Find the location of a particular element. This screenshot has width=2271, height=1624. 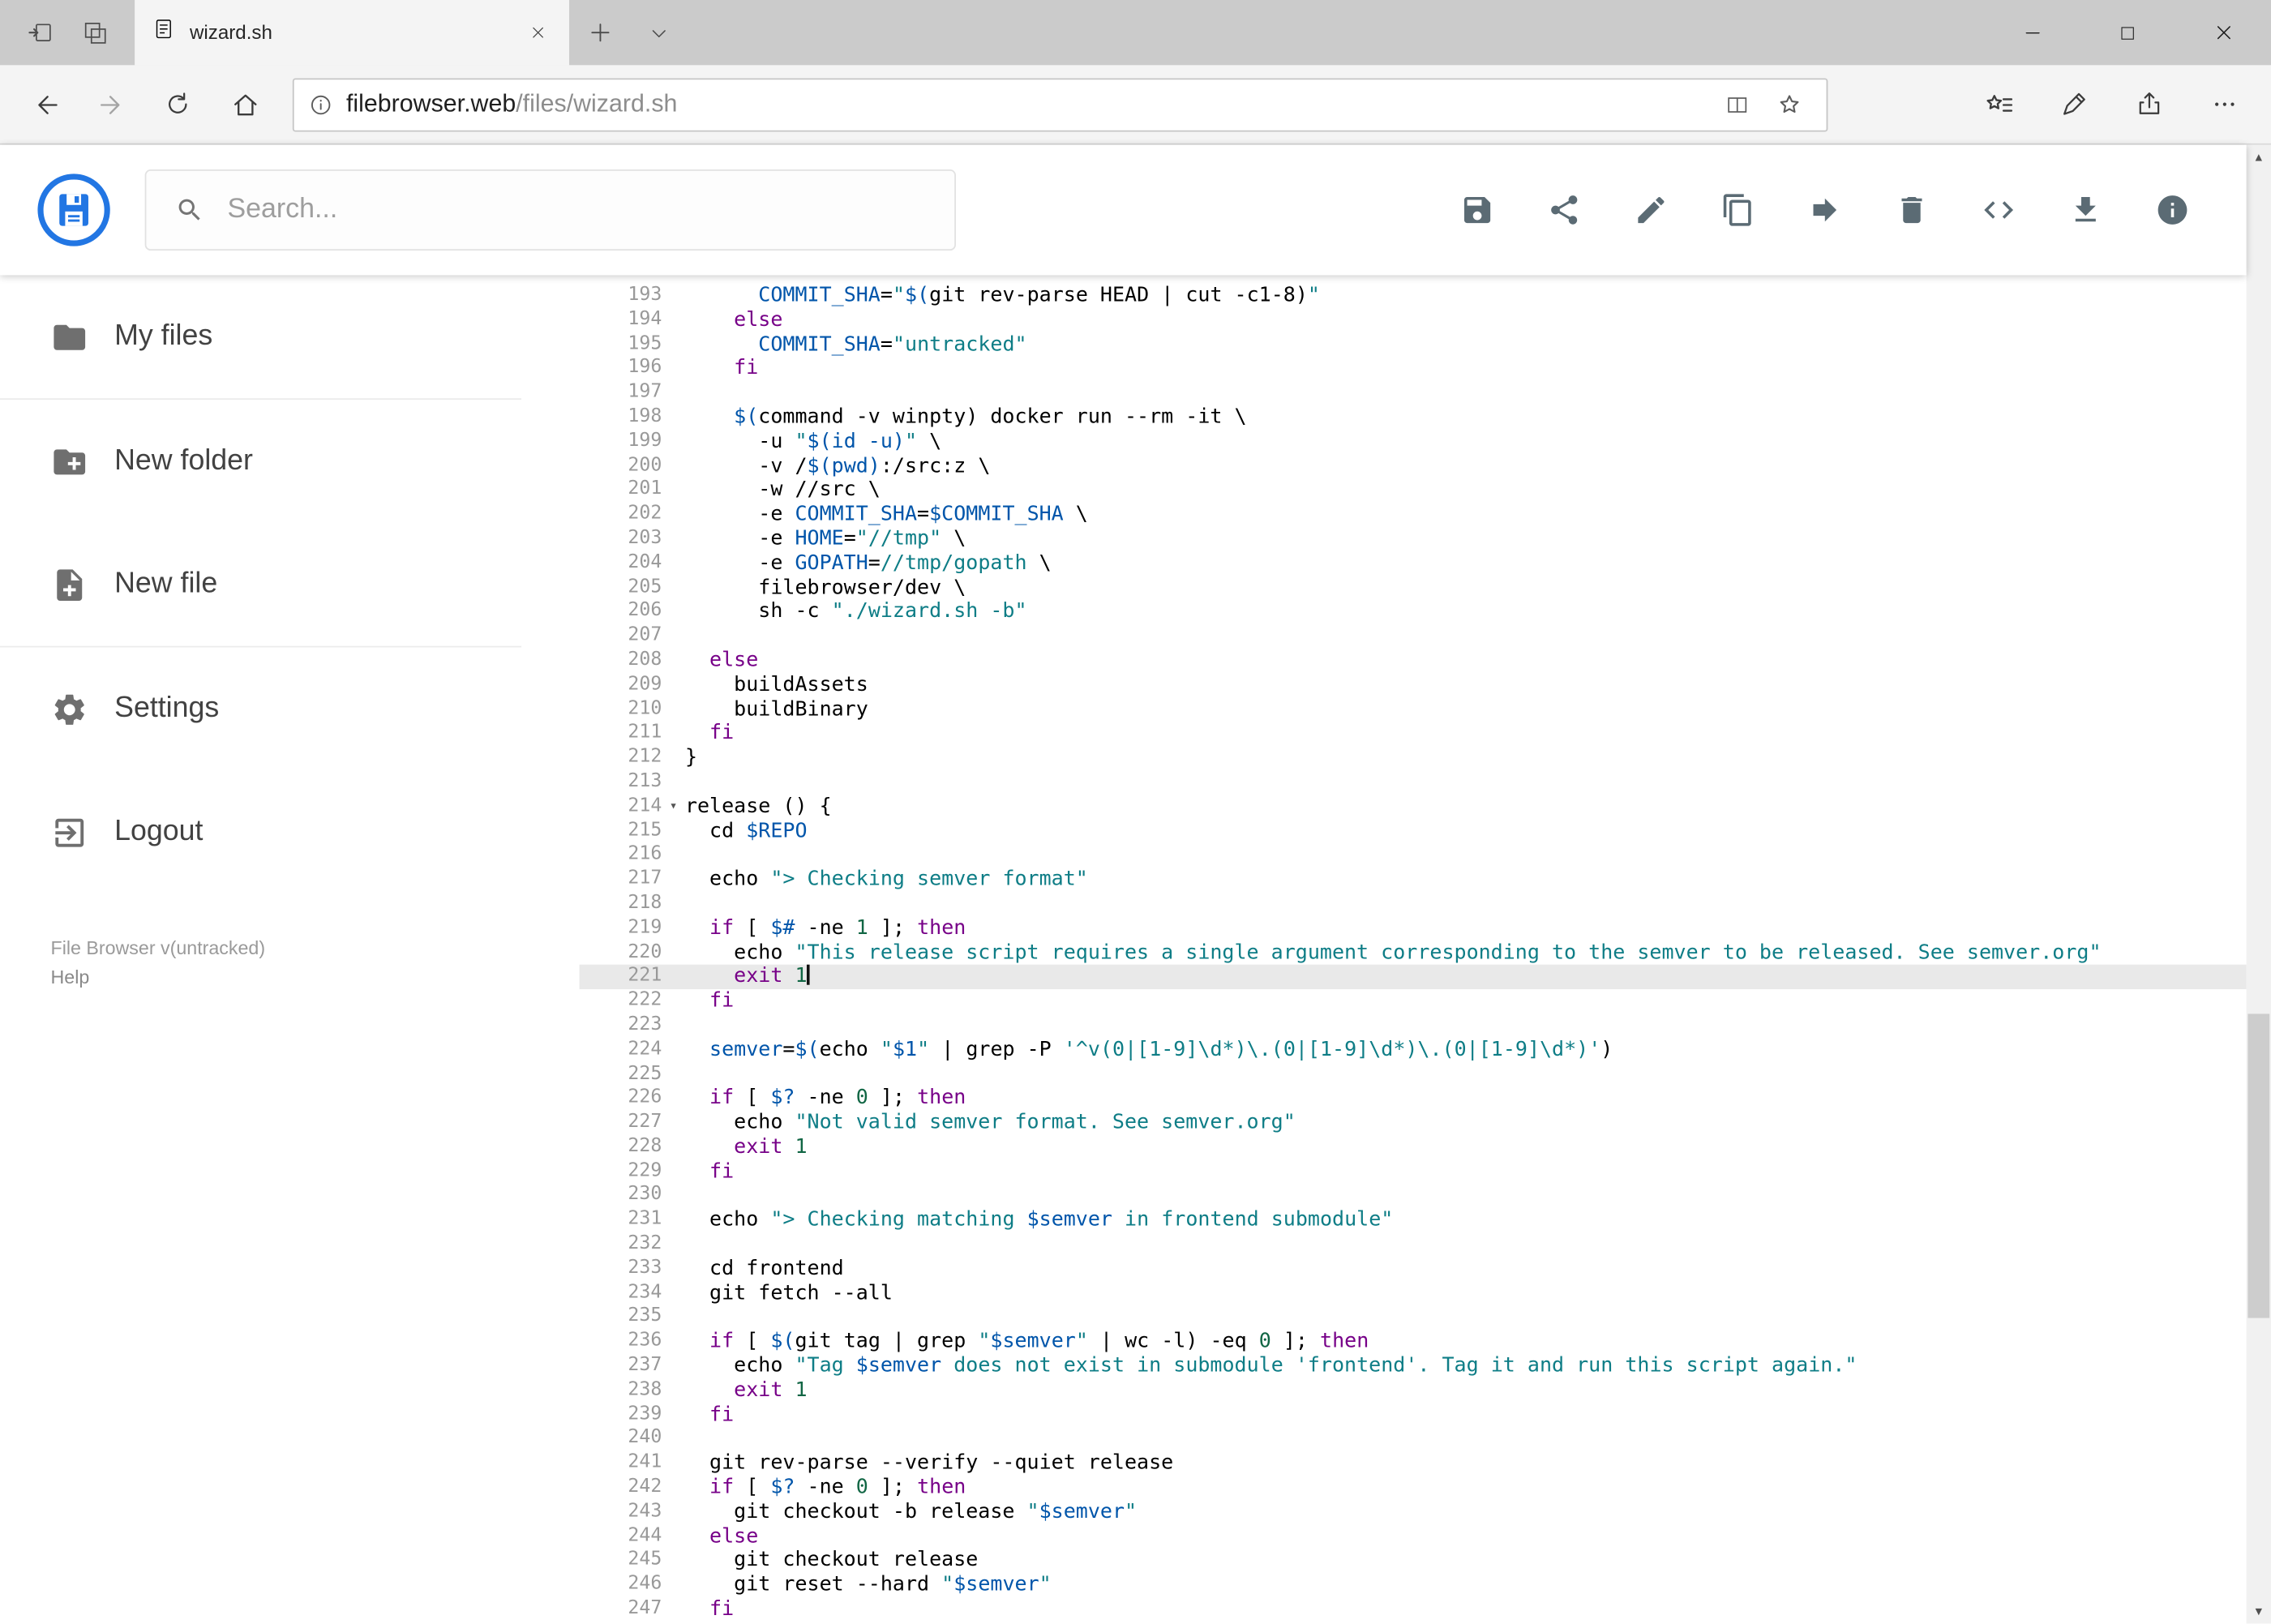

hub-favorites-icon is located at coordinates (1999, 104).